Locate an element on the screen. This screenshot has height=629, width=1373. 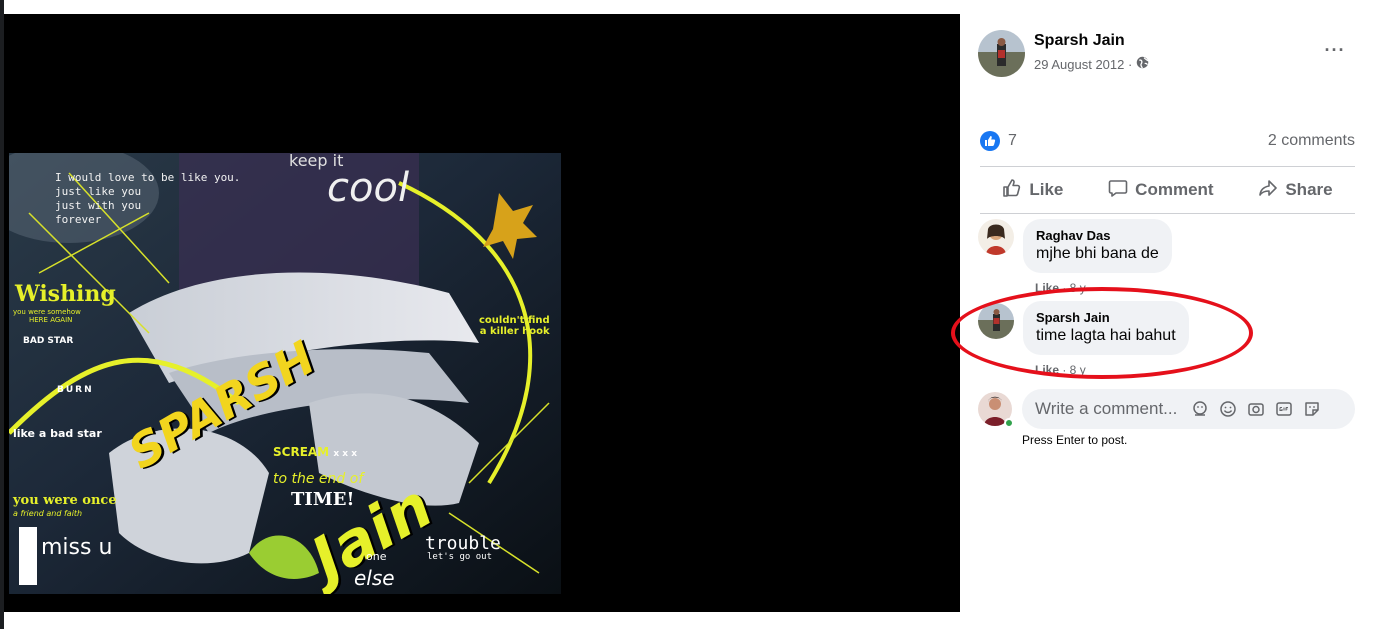
photo-text-burn: BURN is located at coordinates (75, 390).